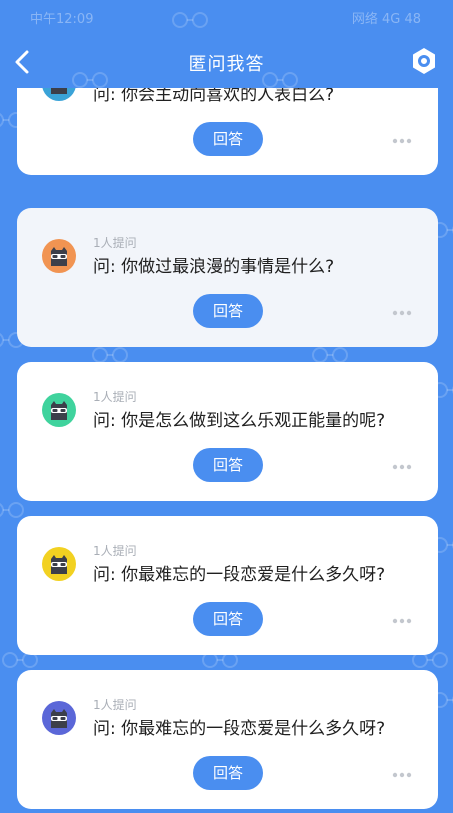 The image size is (453, 813). Describe the element at coordinates (214, 267) in the screenshot. I see `question-text: 问: 你做过最浪漫的事情是什么?` at that location.